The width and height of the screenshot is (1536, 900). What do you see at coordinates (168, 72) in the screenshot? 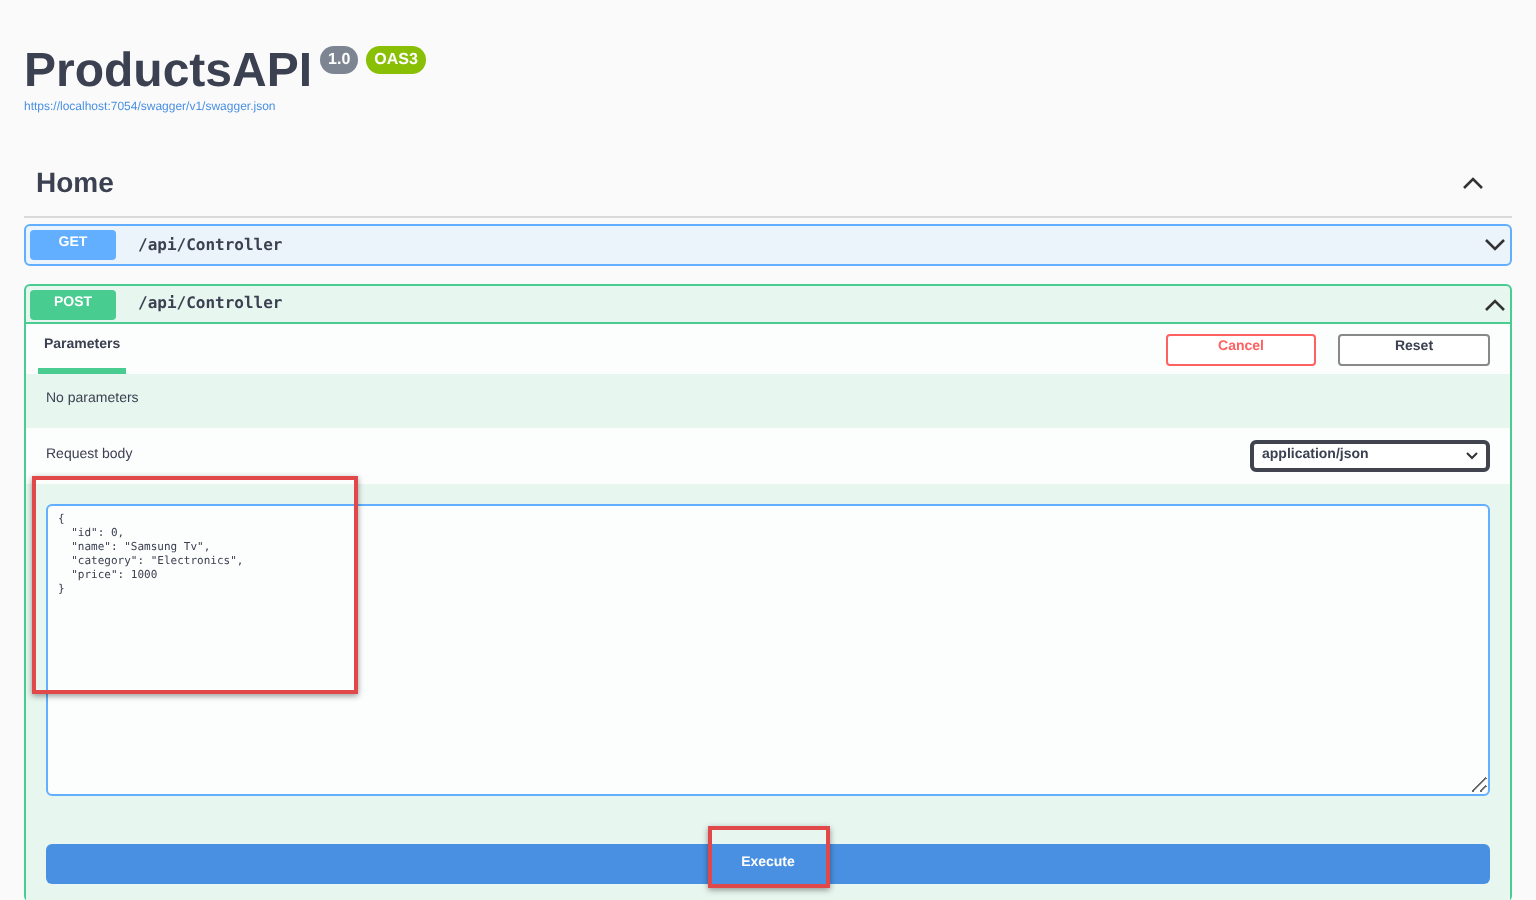
I see `api-title: ProductsAPI` at bounding box center [168, 72].